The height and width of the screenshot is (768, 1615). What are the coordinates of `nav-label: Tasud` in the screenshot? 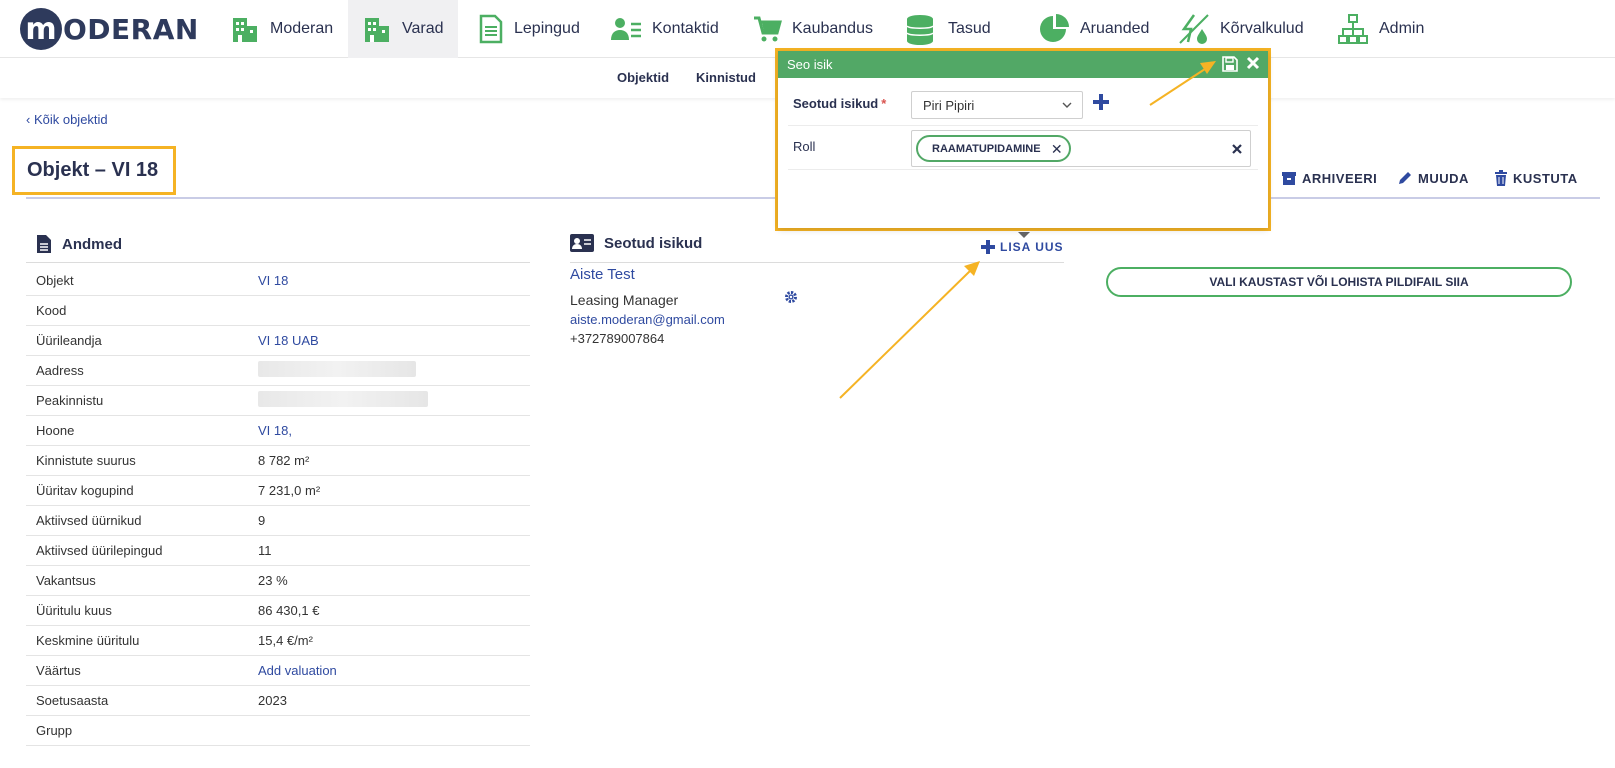 It's located at (969, 28).